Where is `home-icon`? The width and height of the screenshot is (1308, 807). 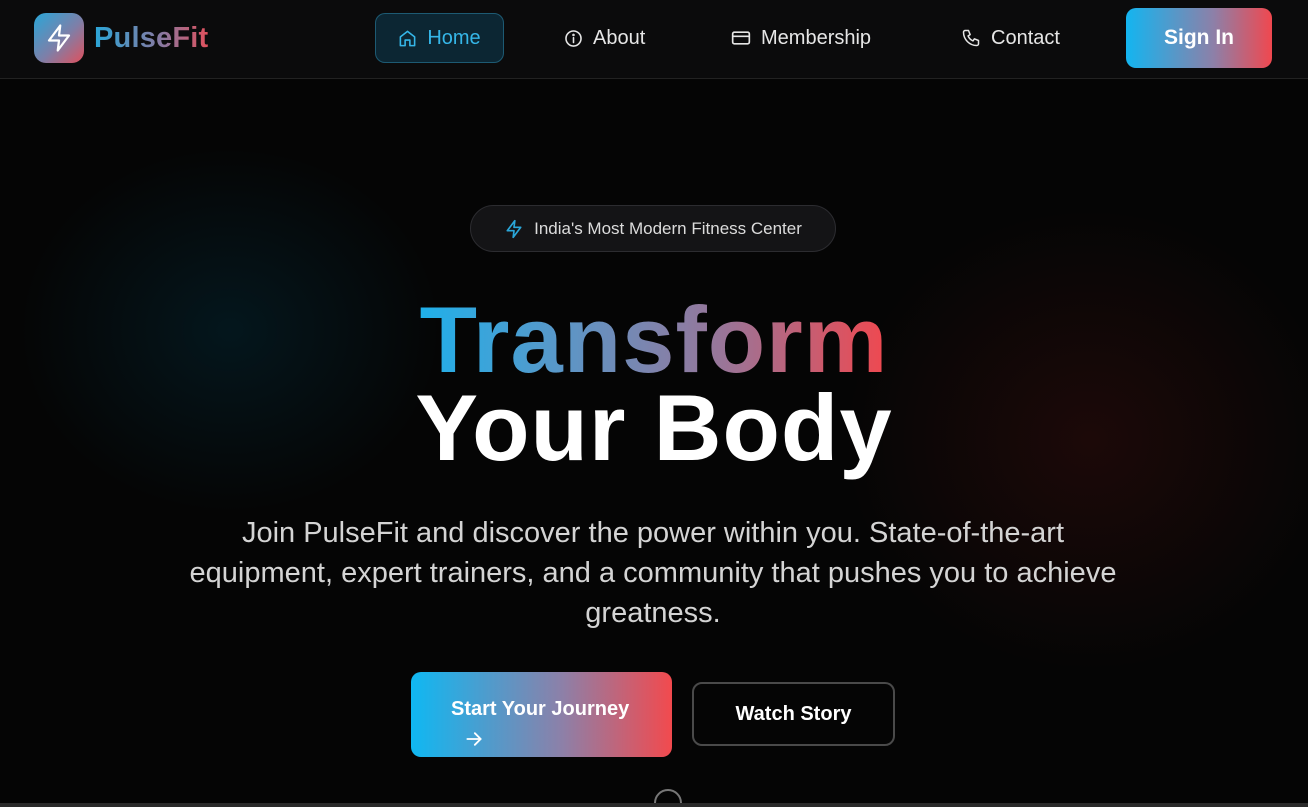 home-icon is located at coordinates (407, 38).